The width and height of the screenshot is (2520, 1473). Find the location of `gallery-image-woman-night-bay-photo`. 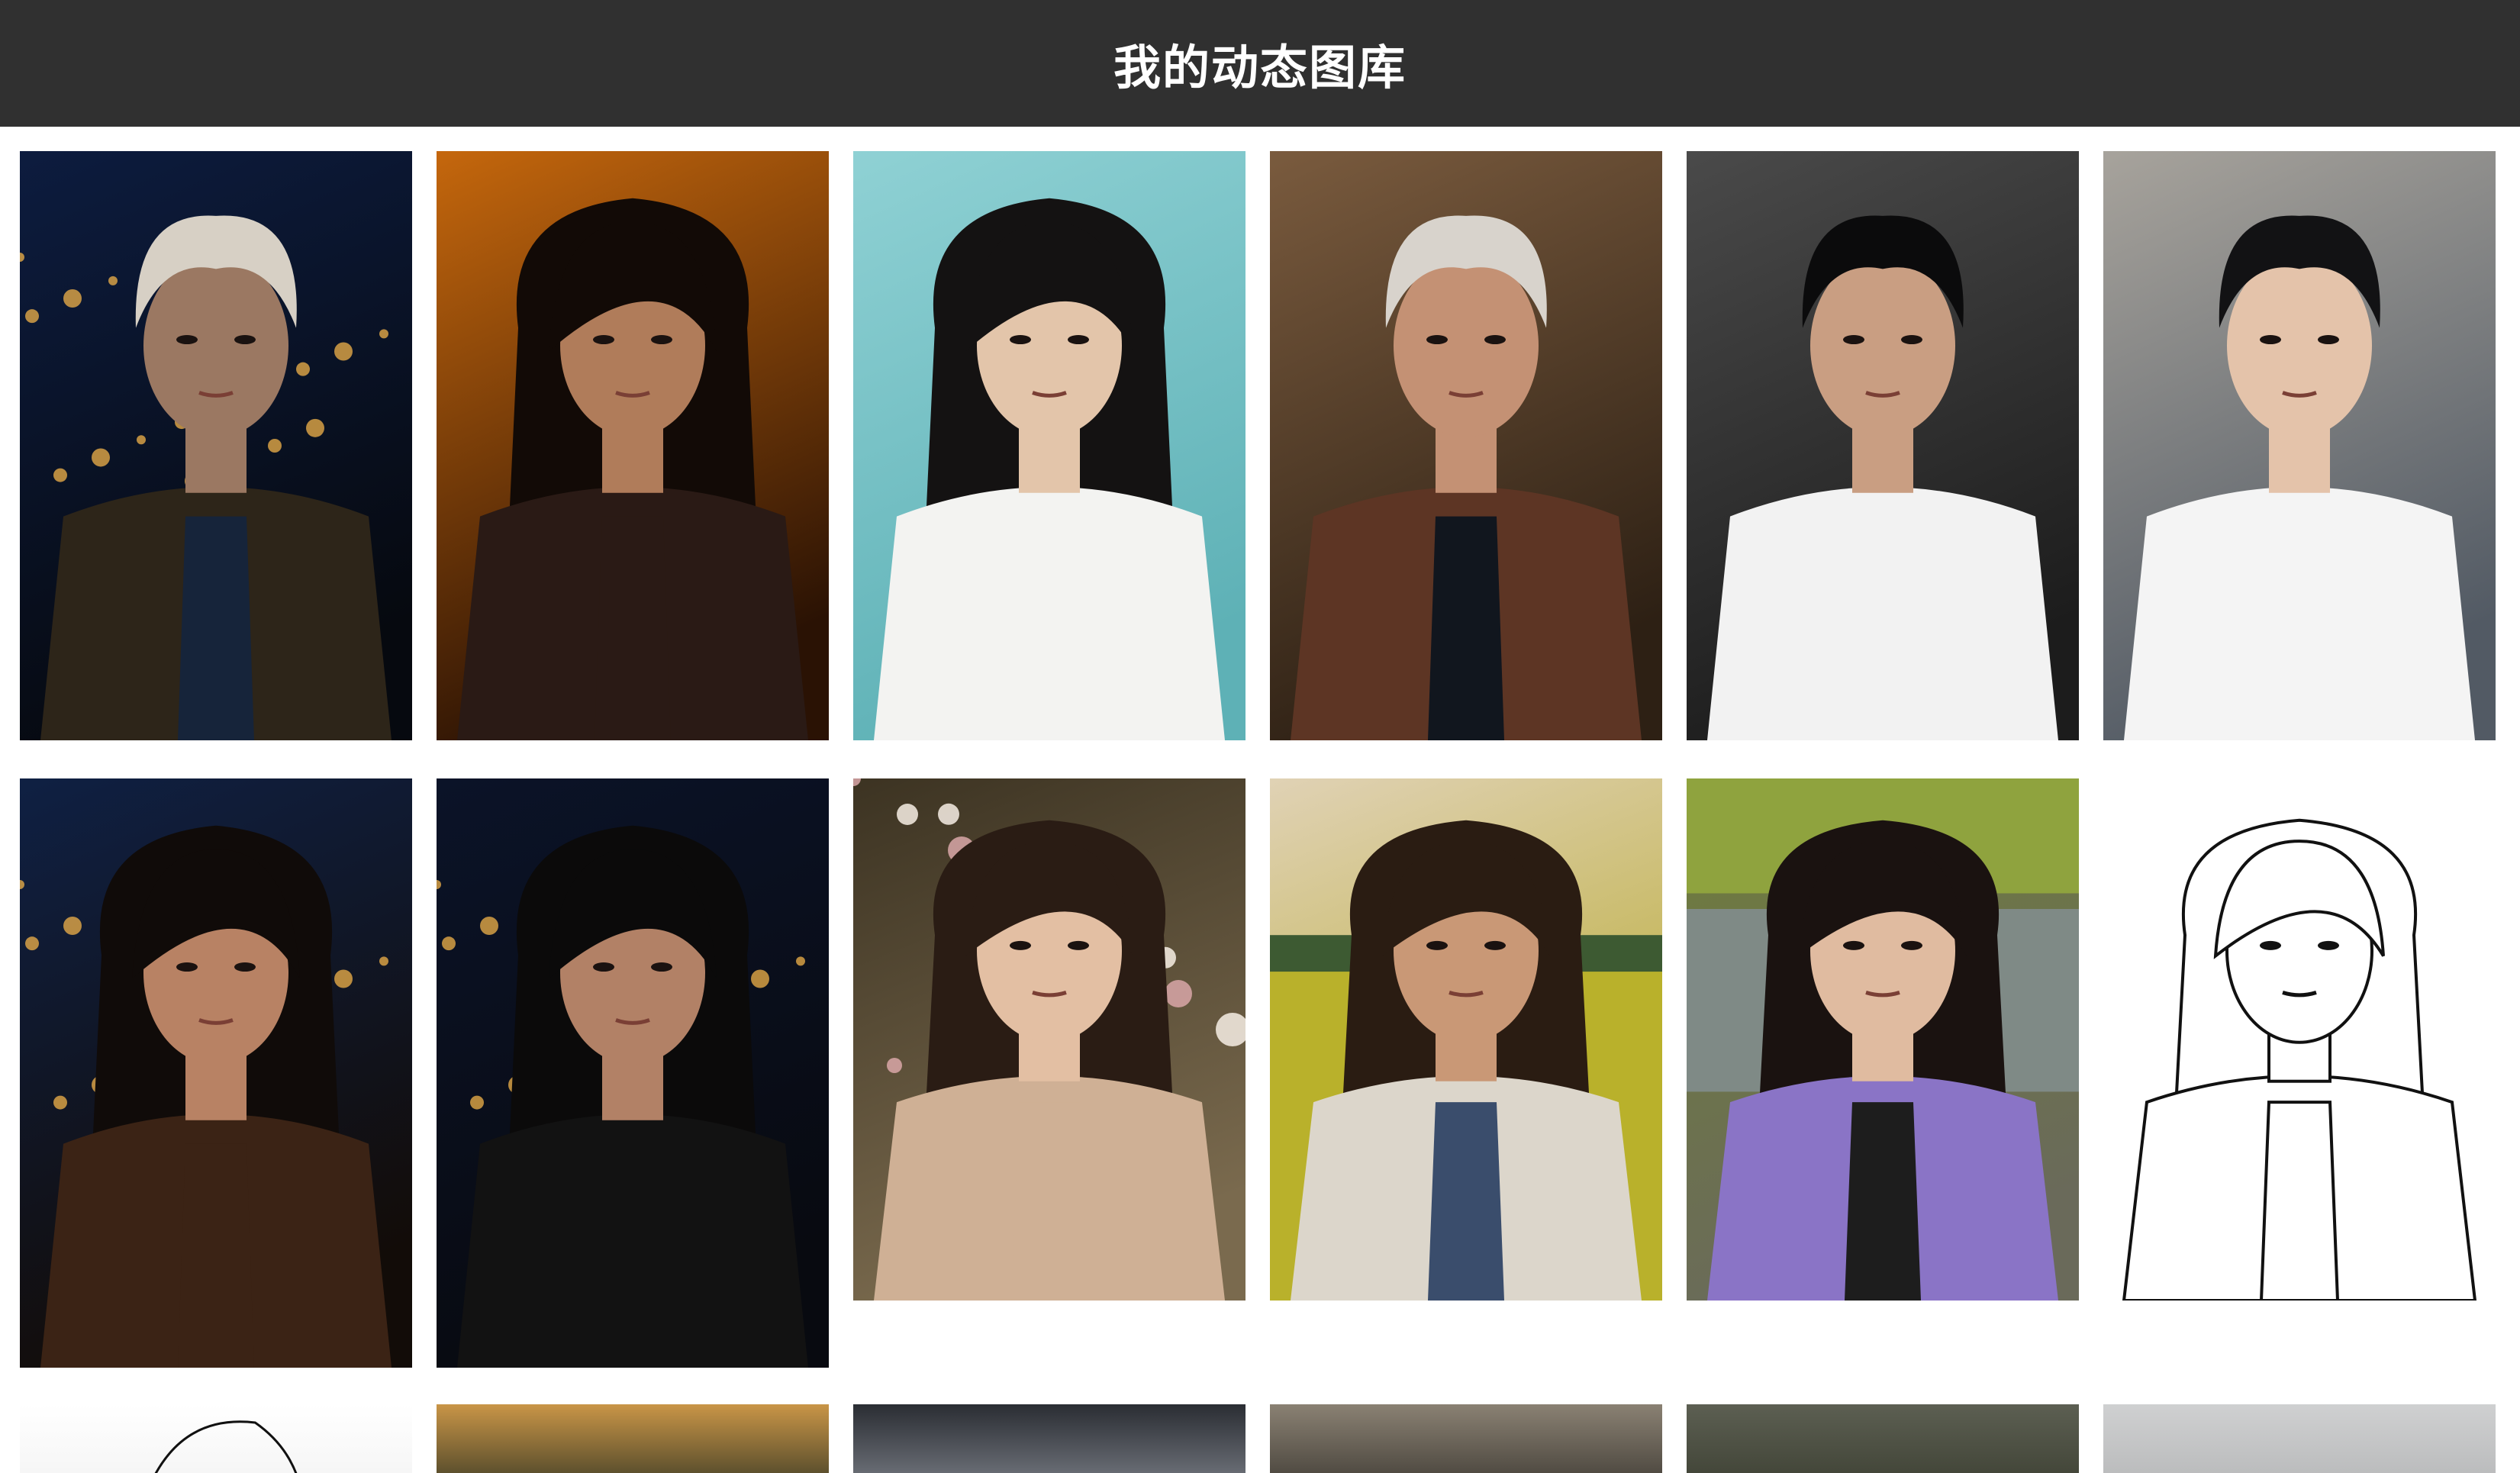

gallery-image-woman-night-bay-photo is located at coordinates (633, 1073).